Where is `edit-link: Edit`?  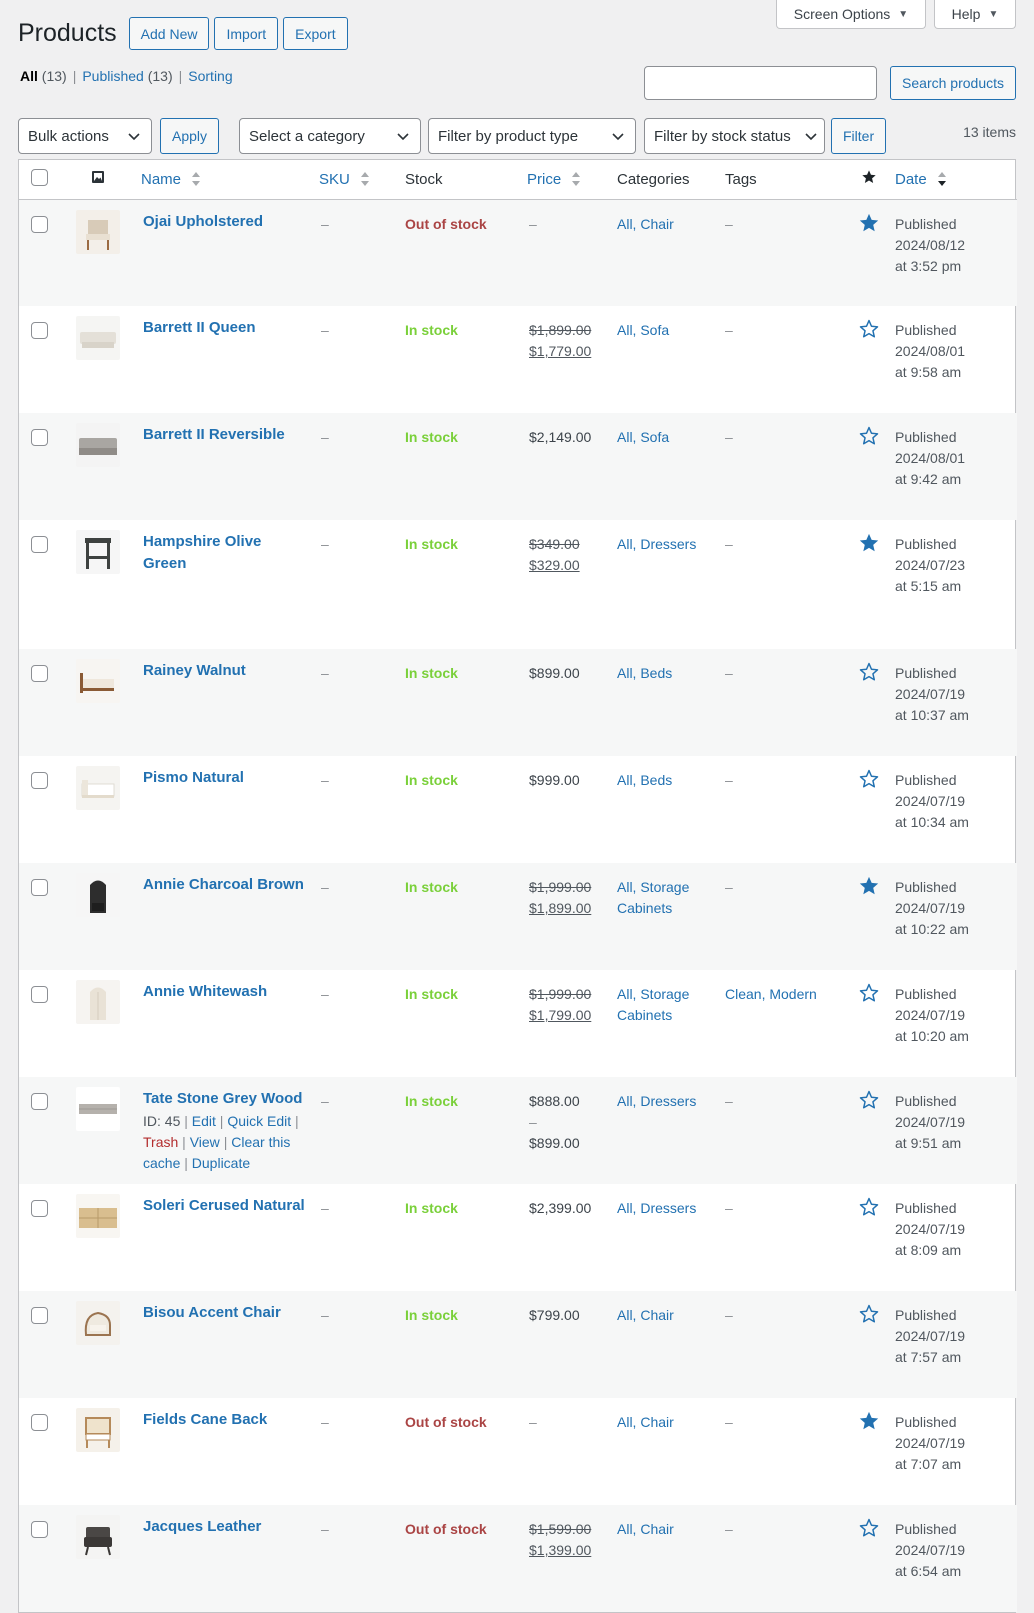 edit-link: Edit is located at coordinates (204, 1121).